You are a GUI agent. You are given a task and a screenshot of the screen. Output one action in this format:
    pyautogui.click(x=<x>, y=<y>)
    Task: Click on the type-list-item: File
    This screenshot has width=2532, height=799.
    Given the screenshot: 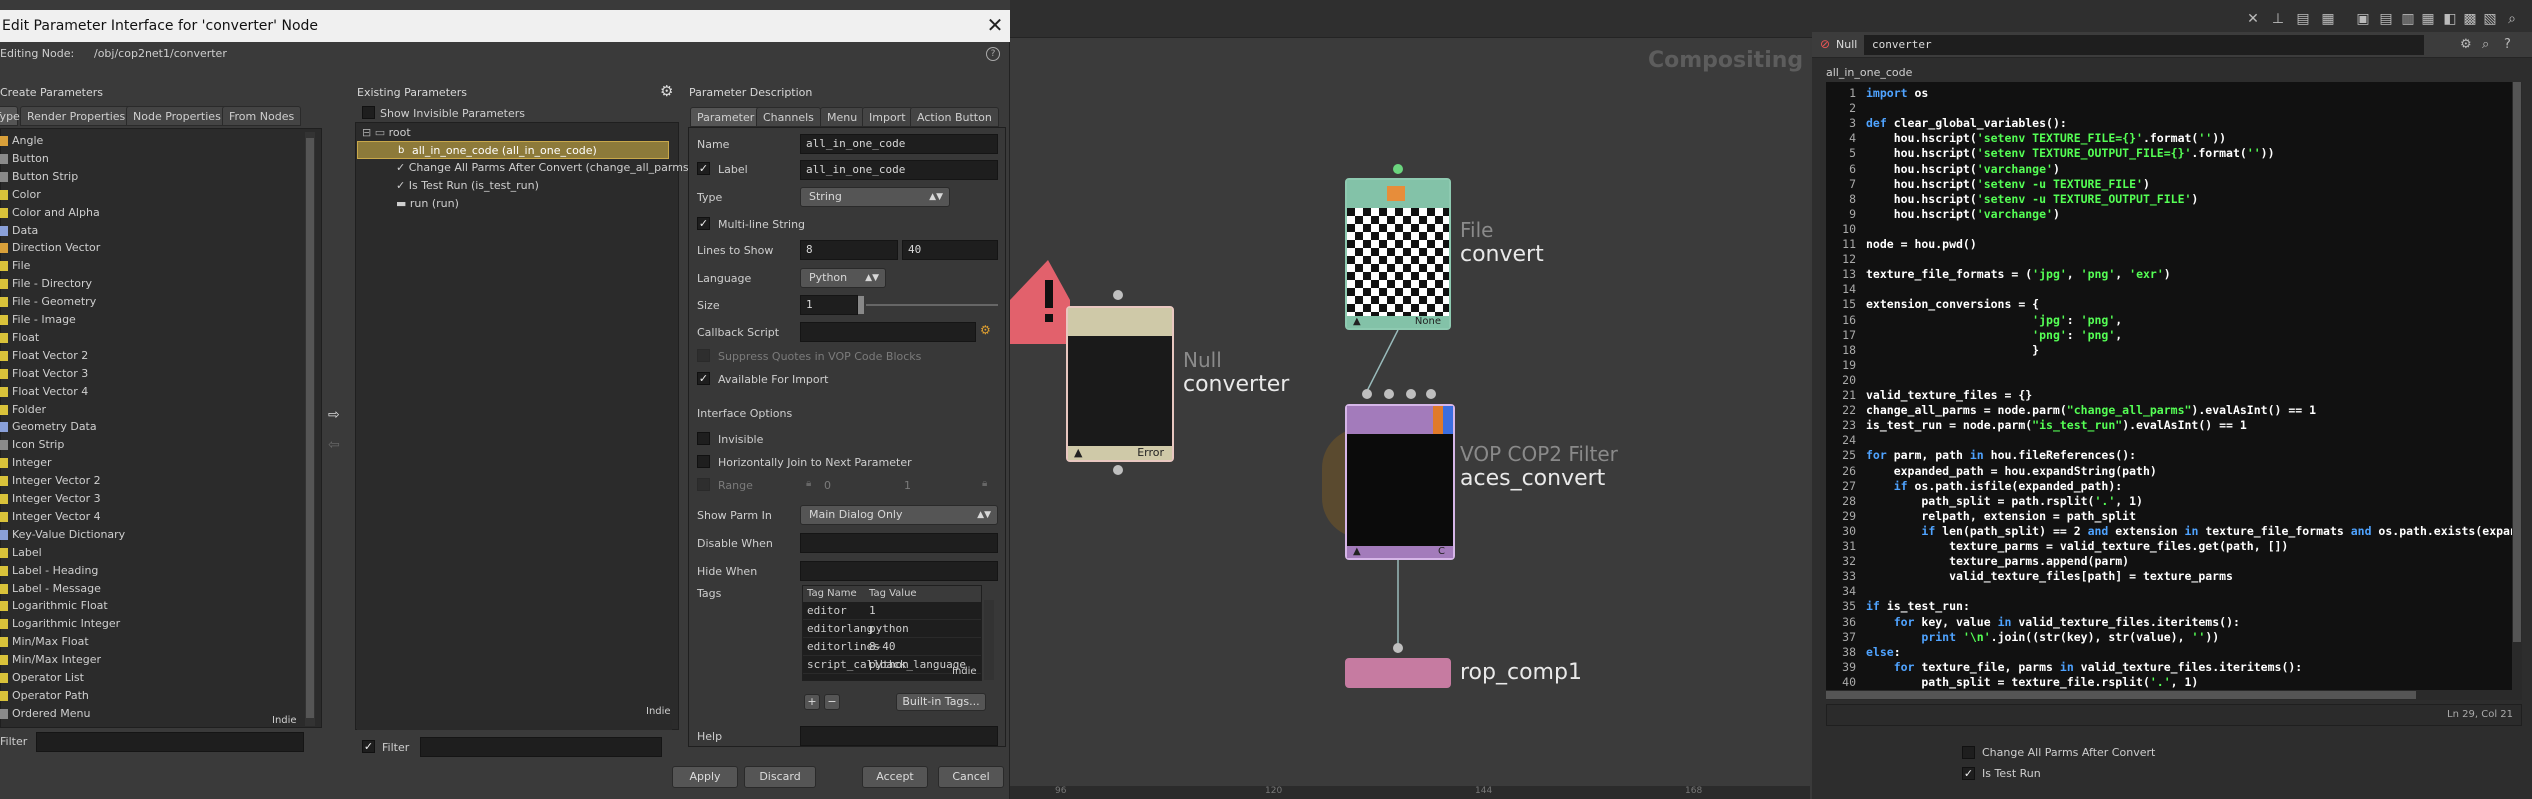 What is the action you would take?
    pyautogui.click(x=150, y=266)
    